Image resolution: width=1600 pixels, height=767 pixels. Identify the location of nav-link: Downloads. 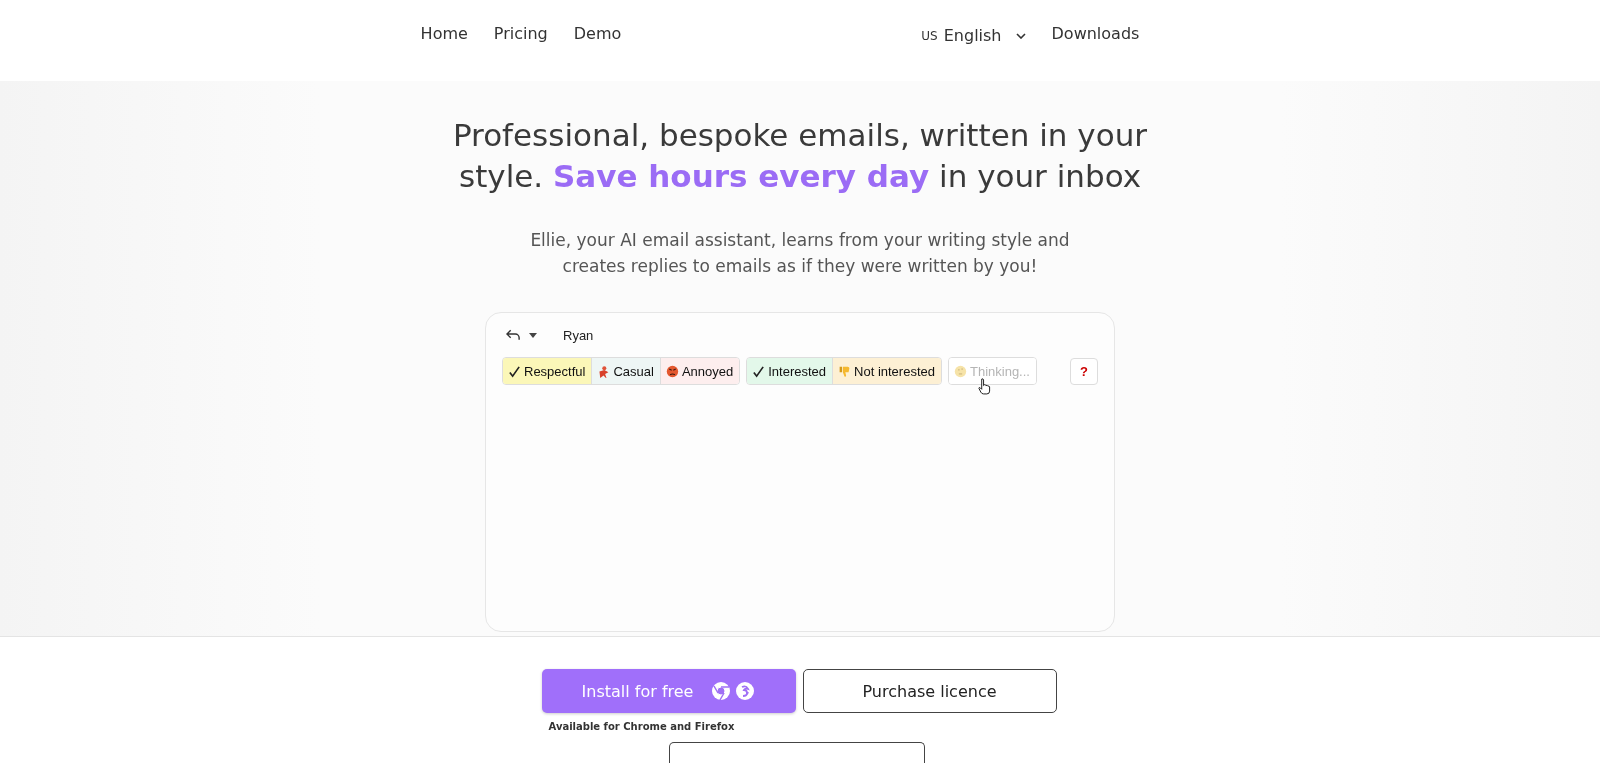
(1095, 33).